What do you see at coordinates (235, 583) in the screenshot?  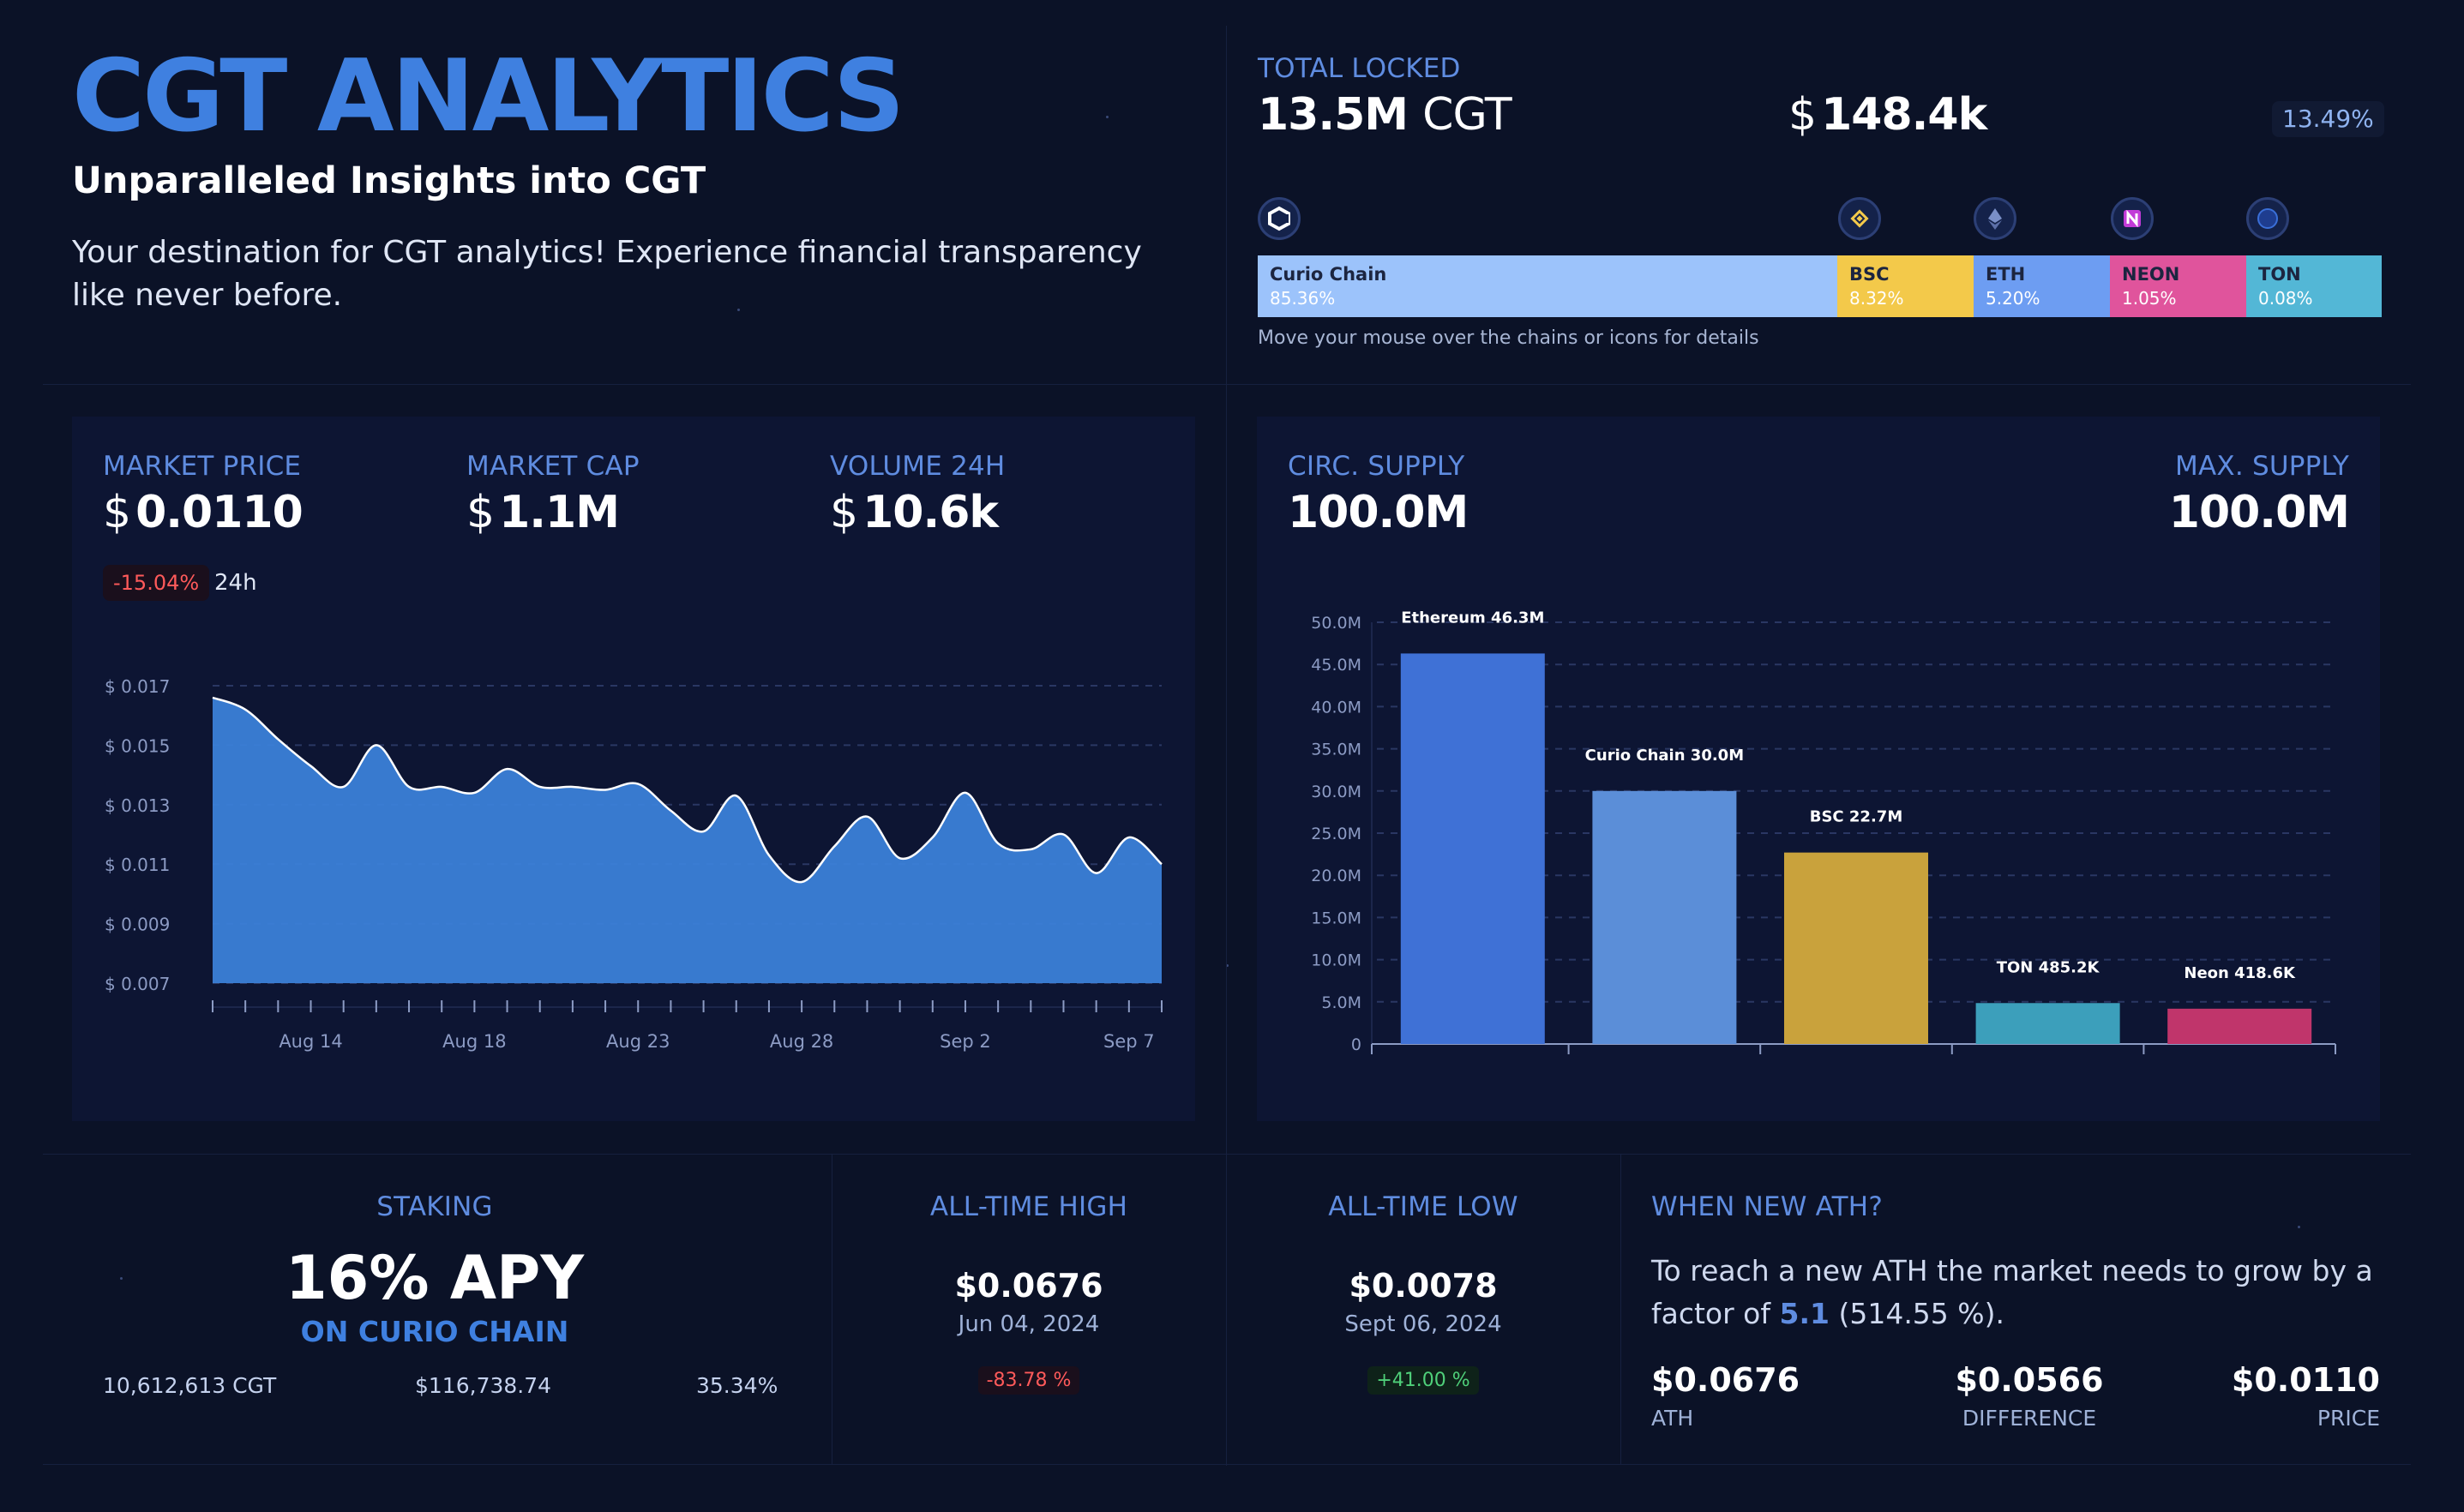 I see `price-change-period: 24h` at bounding box center [235, 583].